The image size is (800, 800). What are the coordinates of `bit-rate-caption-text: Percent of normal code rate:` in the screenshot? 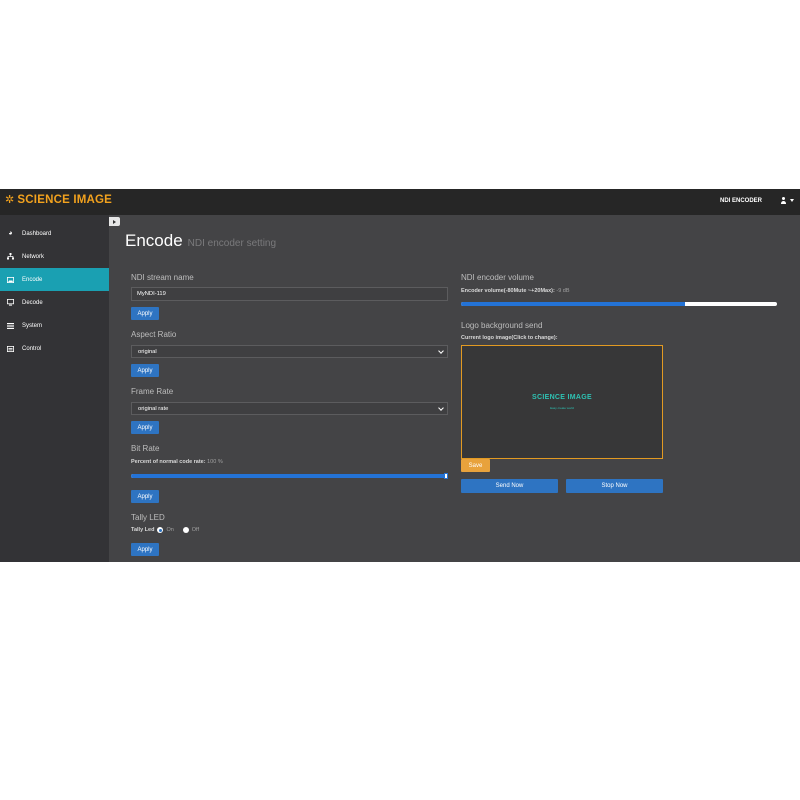 It's located at (168, 462).